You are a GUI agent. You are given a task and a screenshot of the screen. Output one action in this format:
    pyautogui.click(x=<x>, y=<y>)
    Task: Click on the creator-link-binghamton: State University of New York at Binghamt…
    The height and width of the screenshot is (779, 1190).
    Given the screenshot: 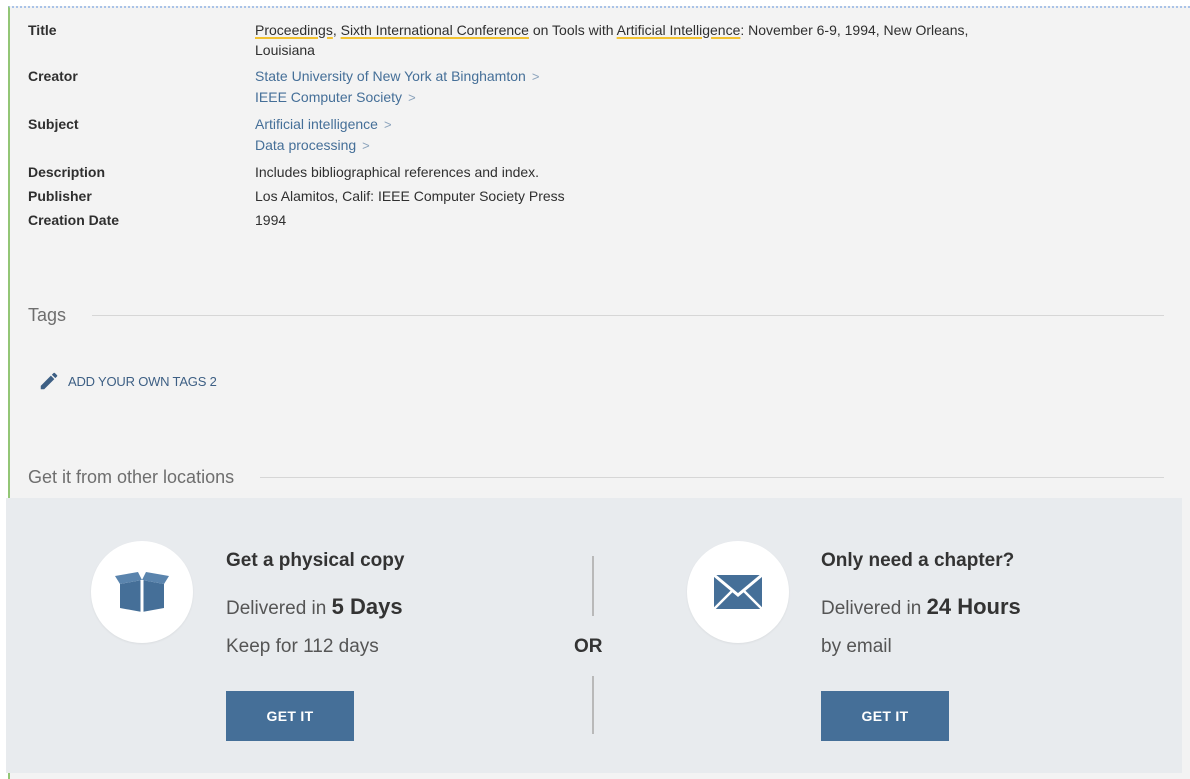 What is the action you would take?
    pyautogui.click(x=691, y=76)
    